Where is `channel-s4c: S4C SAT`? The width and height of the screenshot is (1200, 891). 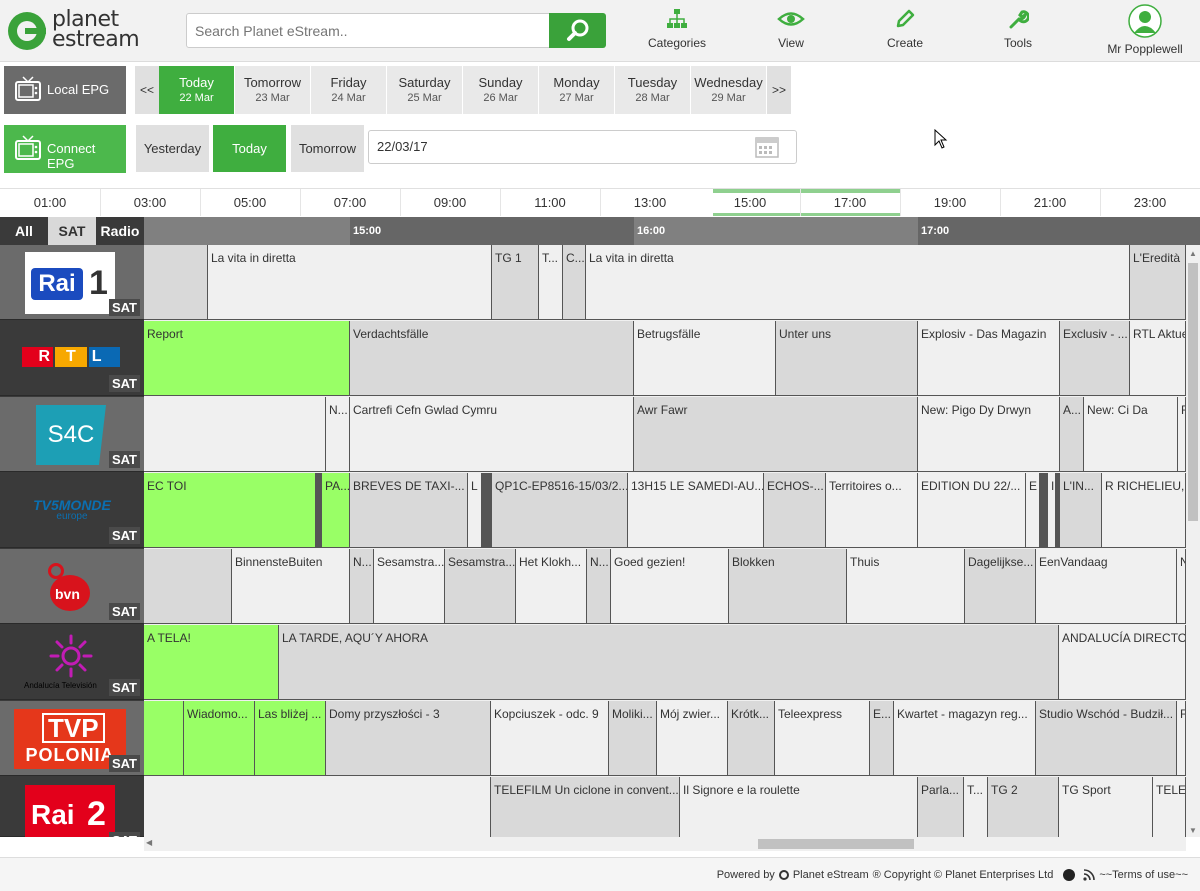 channel-s4c: S4C SAT is located at coordinates (72, 434).